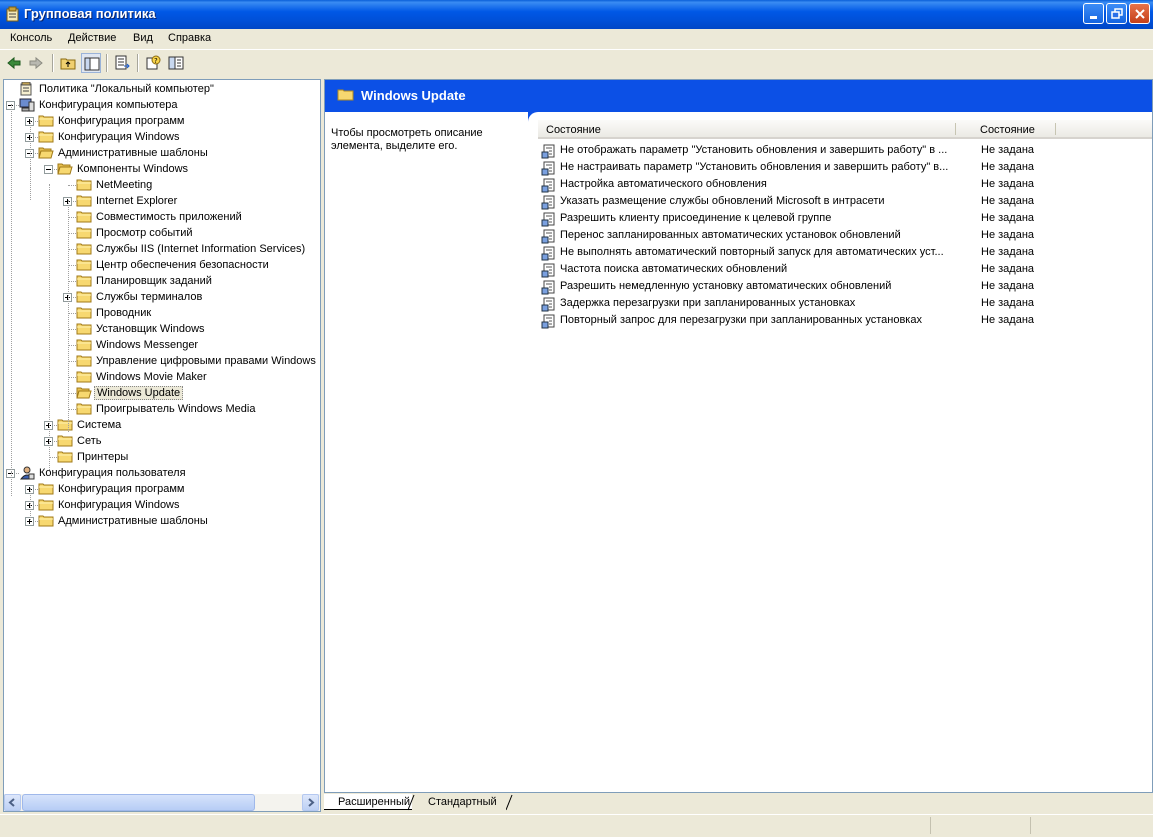 This screenshot has height=837, width=1153. I want to click on show-hide-tree-button, so click(91, 63).